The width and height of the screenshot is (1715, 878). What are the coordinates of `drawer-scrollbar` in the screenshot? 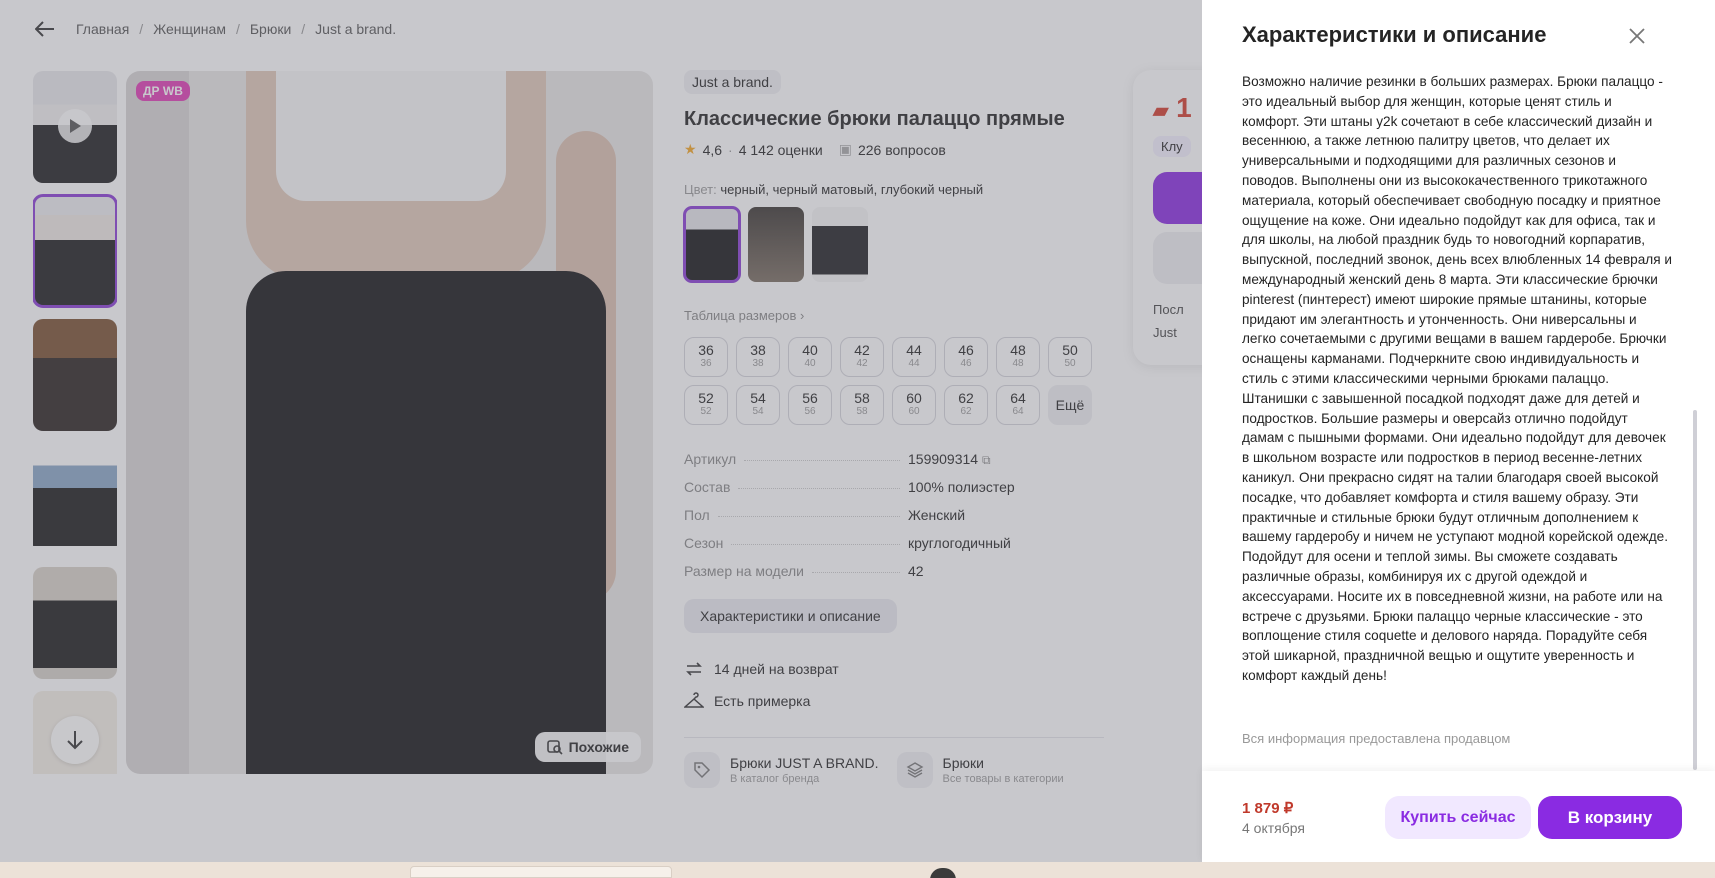 It's located at (1695, 590).